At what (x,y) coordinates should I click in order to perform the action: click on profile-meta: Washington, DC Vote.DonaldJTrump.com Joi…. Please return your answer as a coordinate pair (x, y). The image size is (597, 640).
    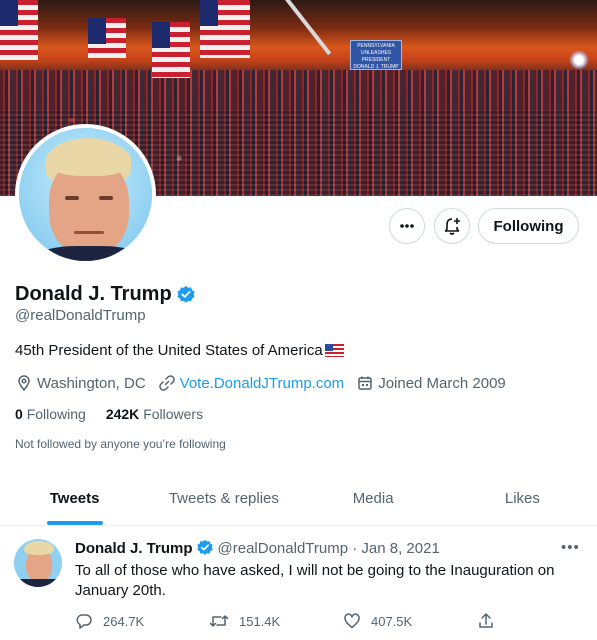
    Looking at the image, I should click on (266, 383).